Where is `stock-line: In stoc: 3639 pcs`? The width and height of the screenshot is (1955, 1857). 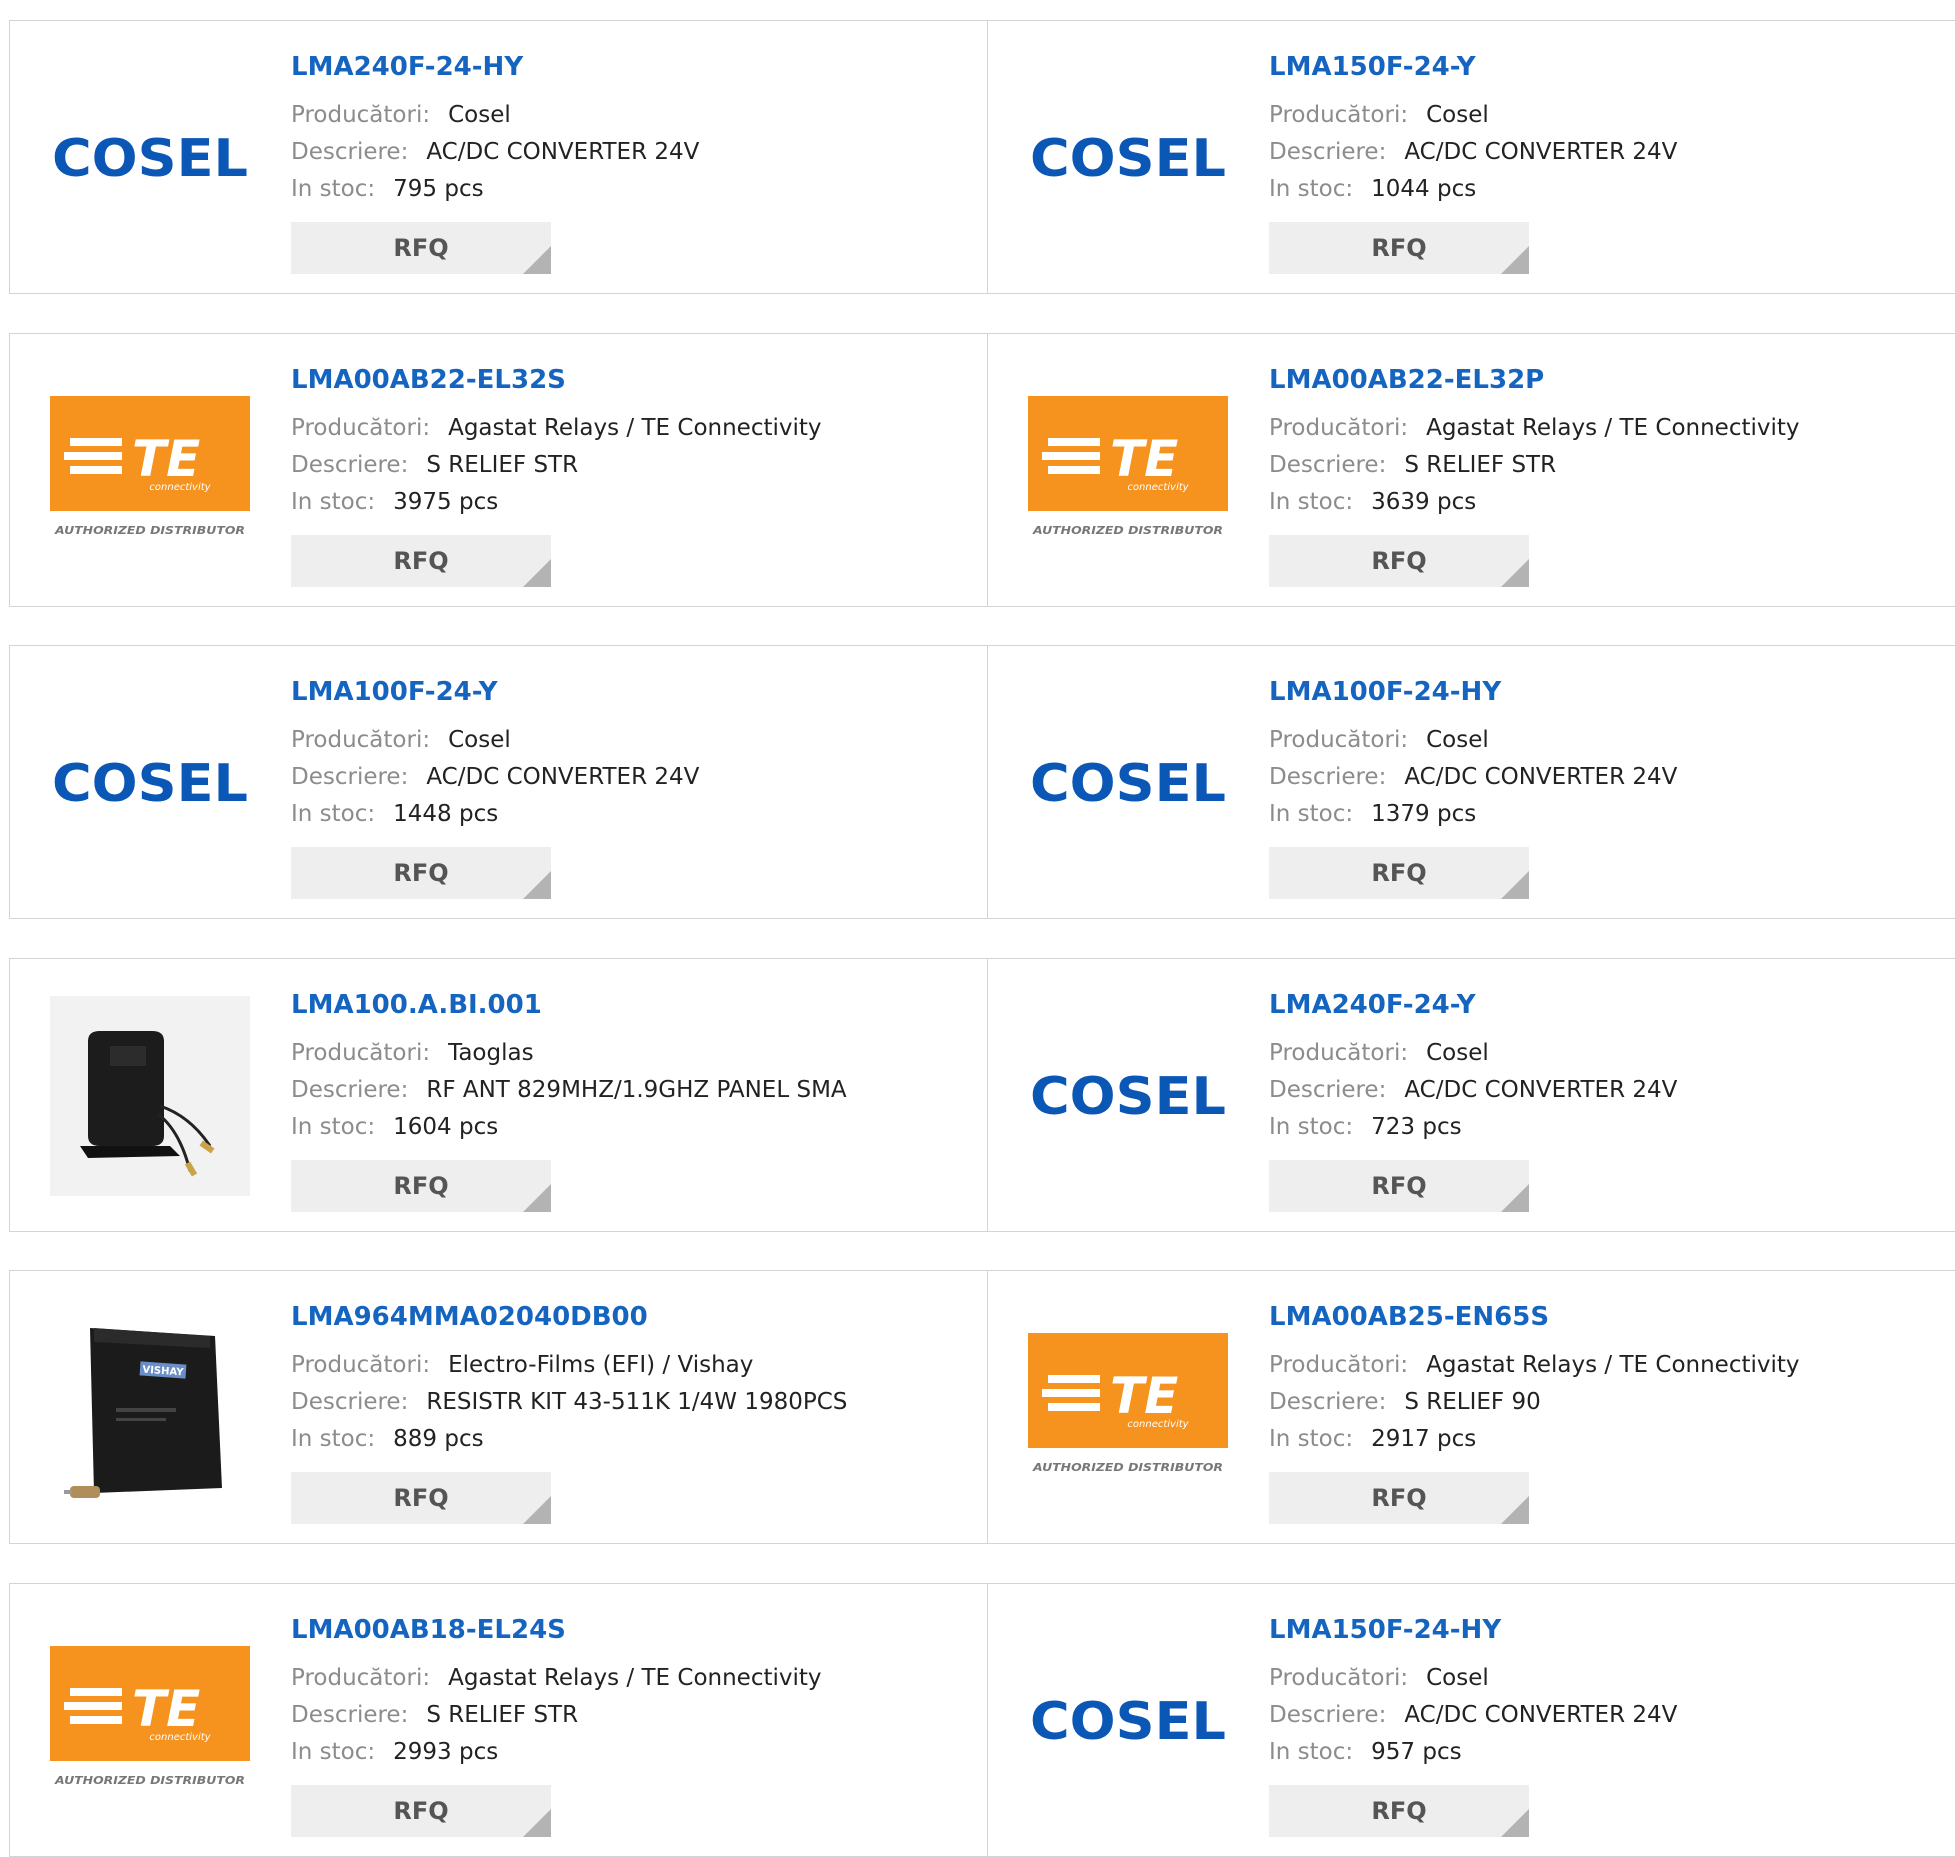 stock-line: In stoc: 3639 pcs is located at coordinates (1372, 502).